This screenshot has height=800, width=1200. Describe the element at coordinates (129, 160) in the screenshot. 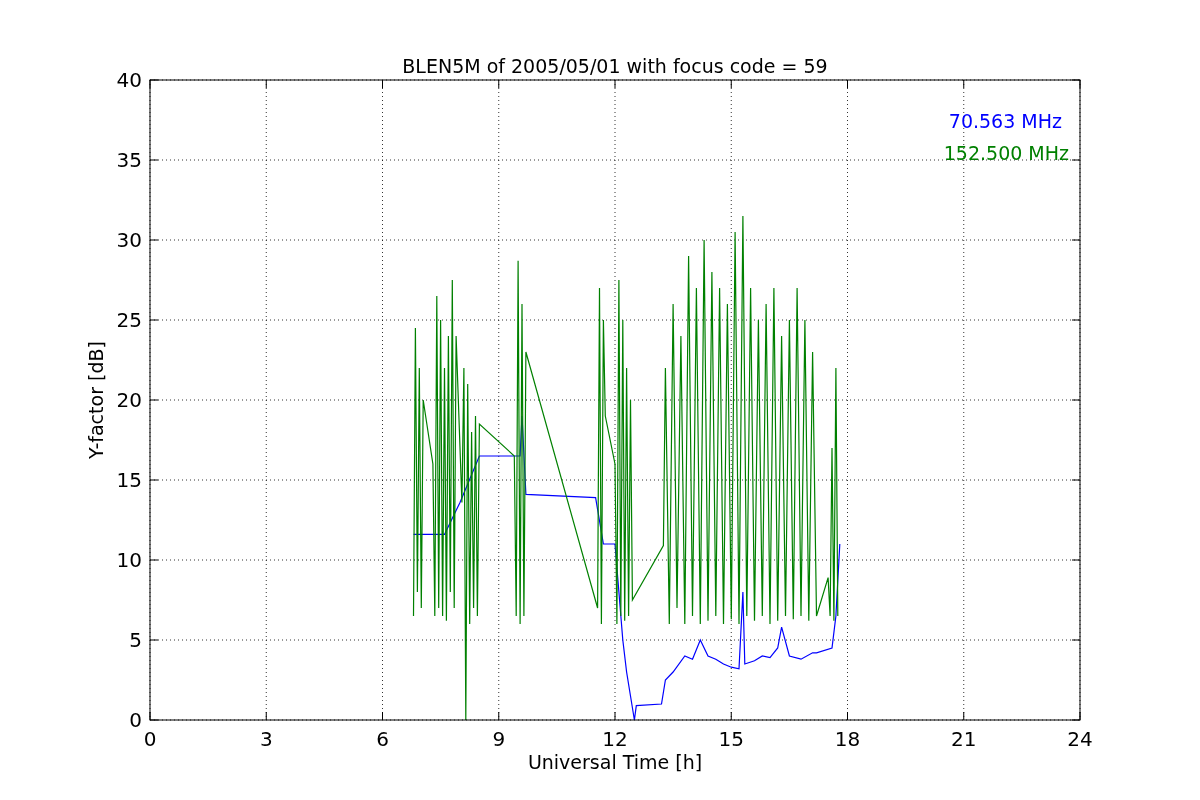

I see `tick-label: 35` at that location.